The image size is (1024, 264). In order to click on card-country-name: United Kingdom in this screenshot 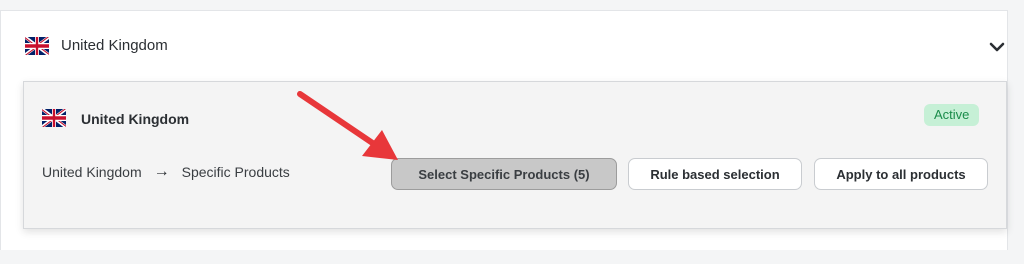, I will do `click(135, 119)`.